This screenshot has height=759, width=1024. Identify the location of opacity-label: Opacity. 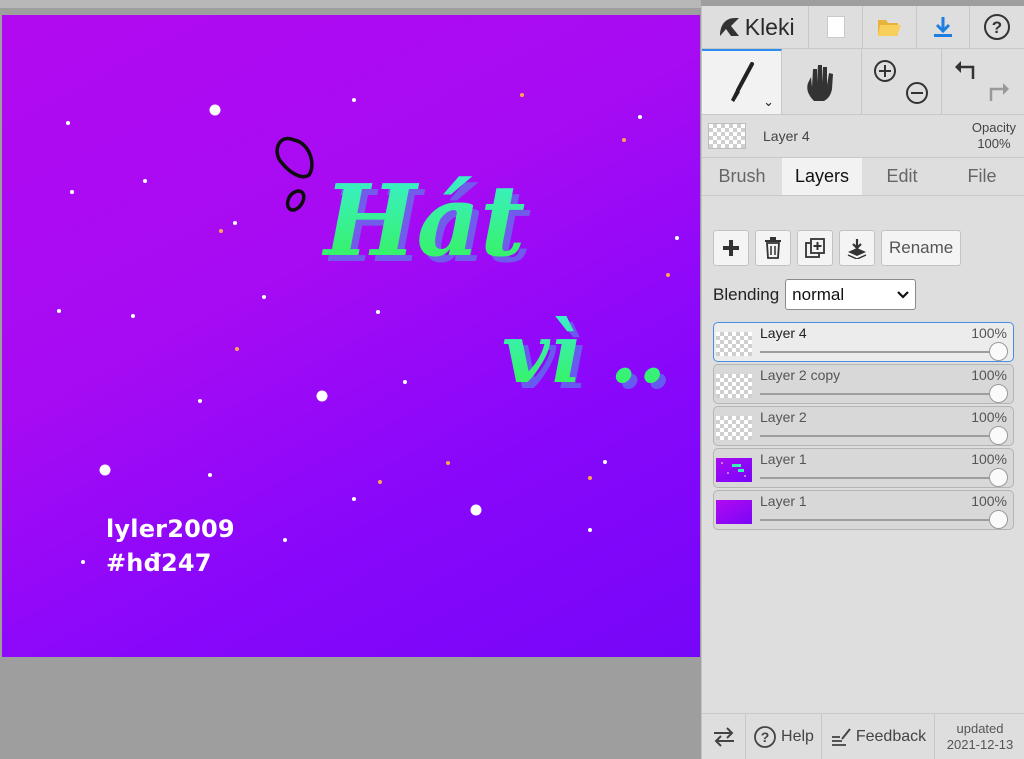
(993, 127).